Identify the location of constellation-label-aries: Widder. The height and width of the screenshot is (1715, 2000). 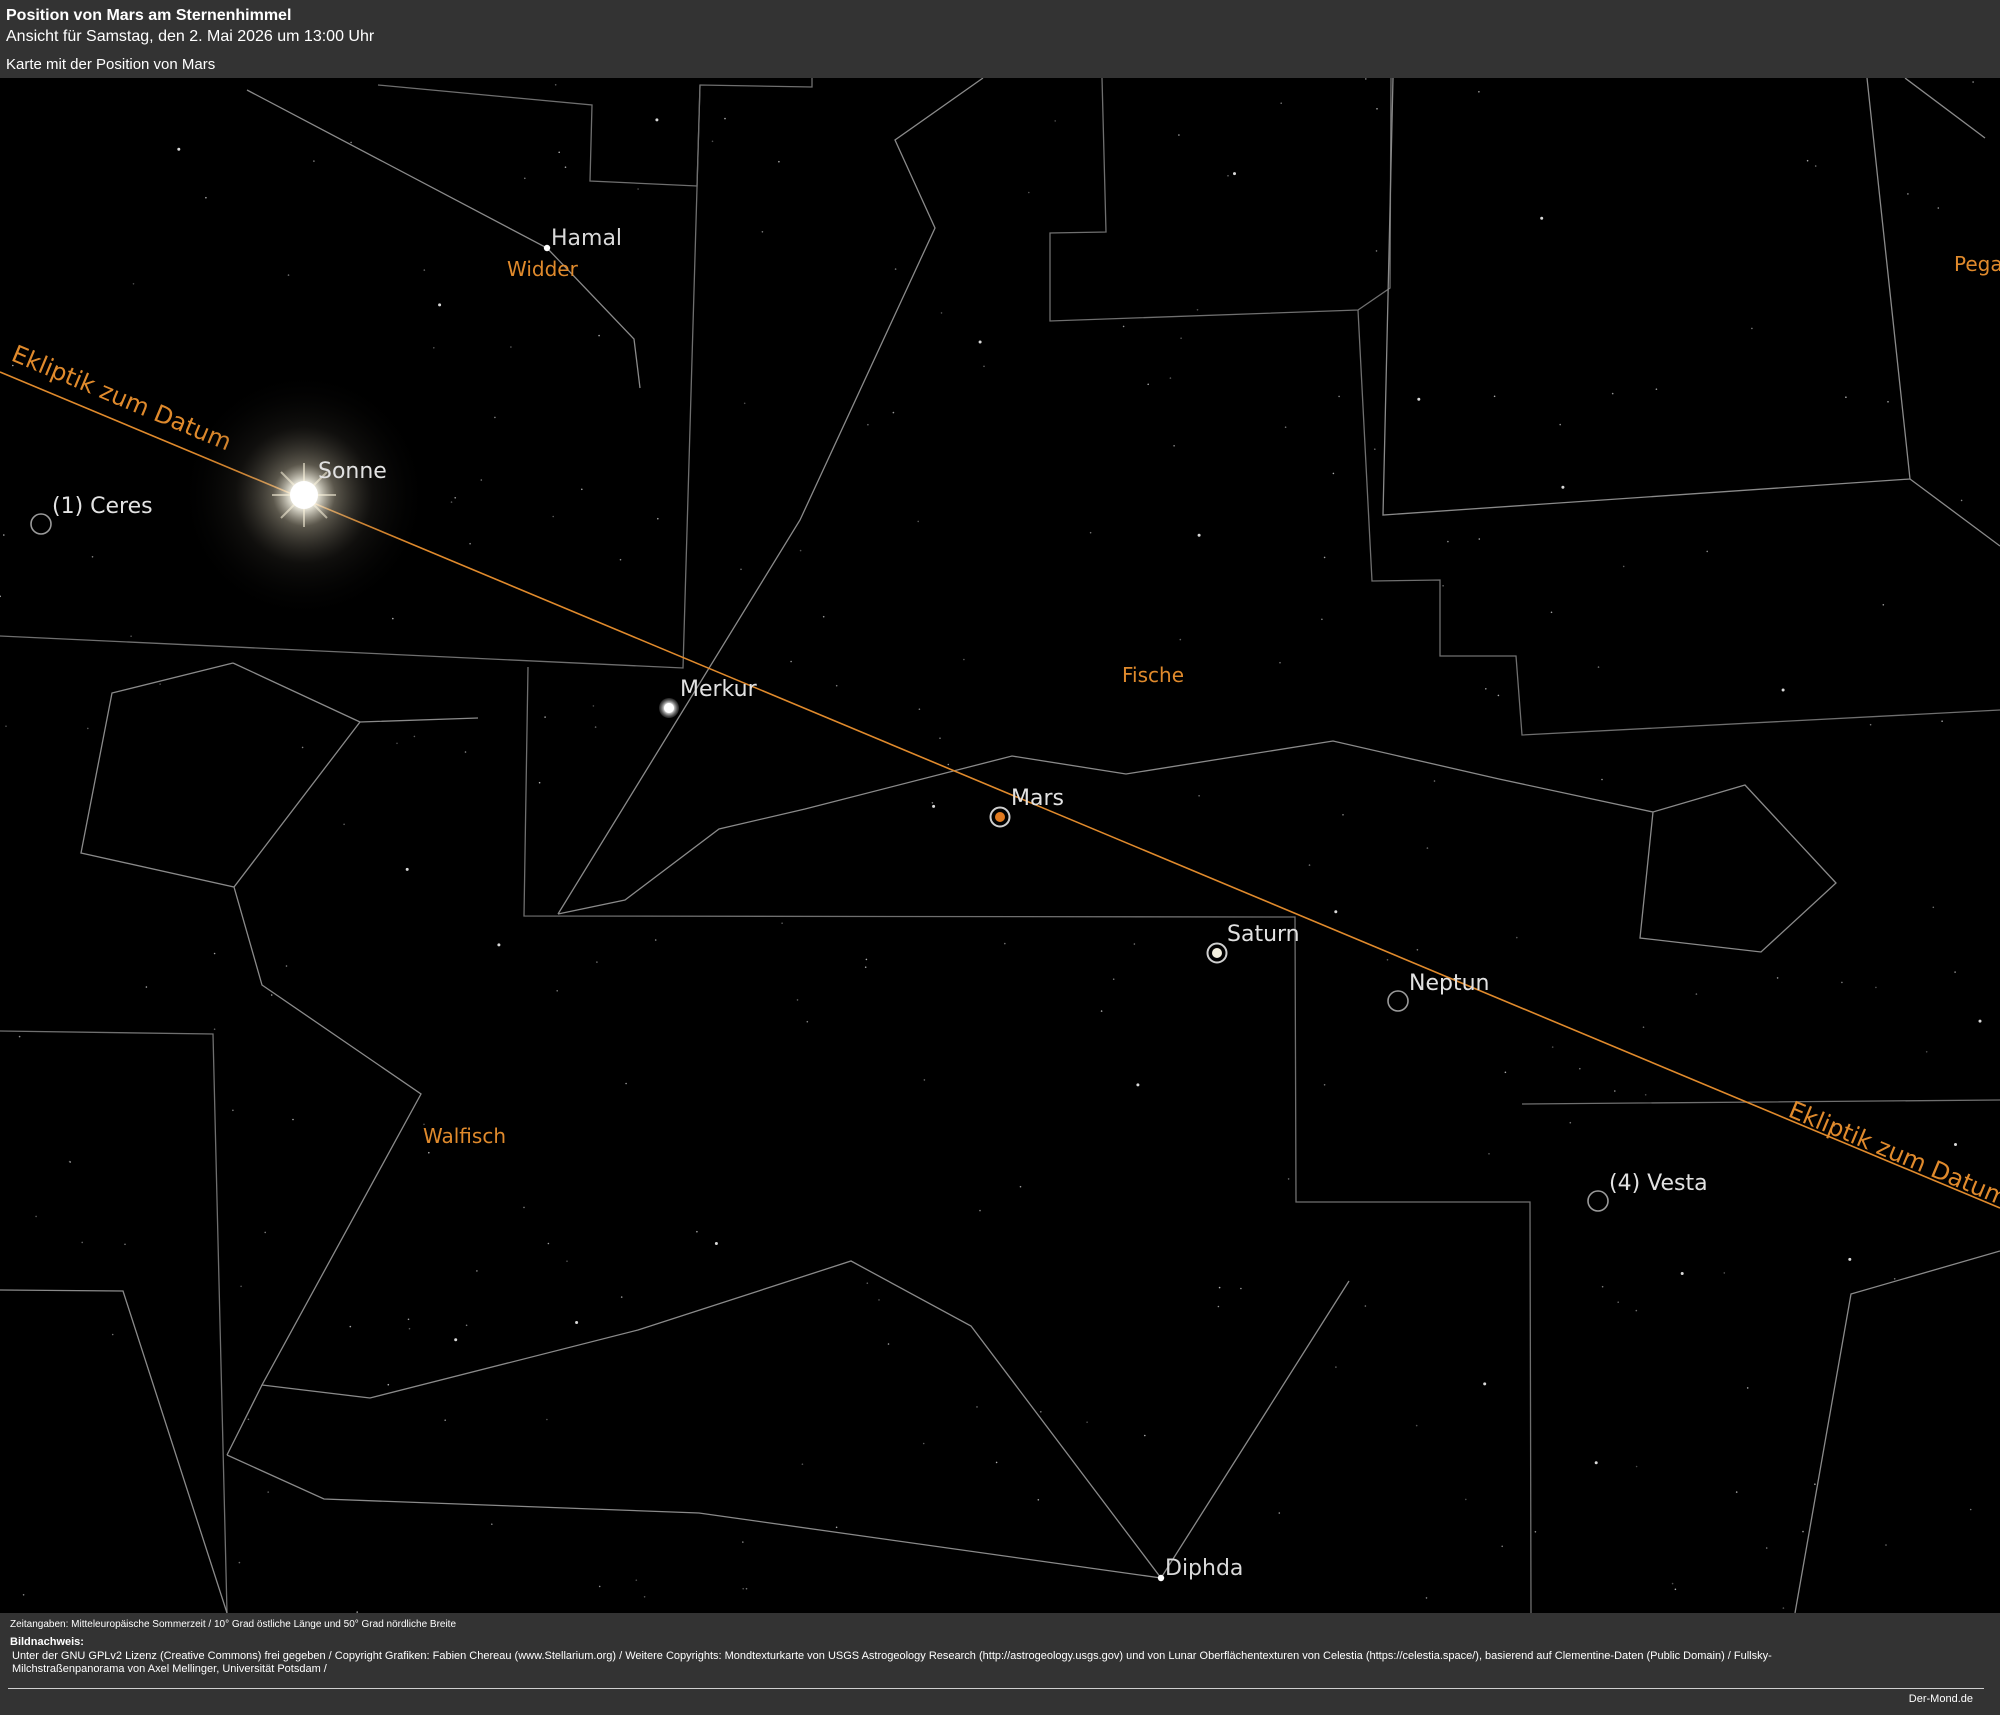
(543, 269).